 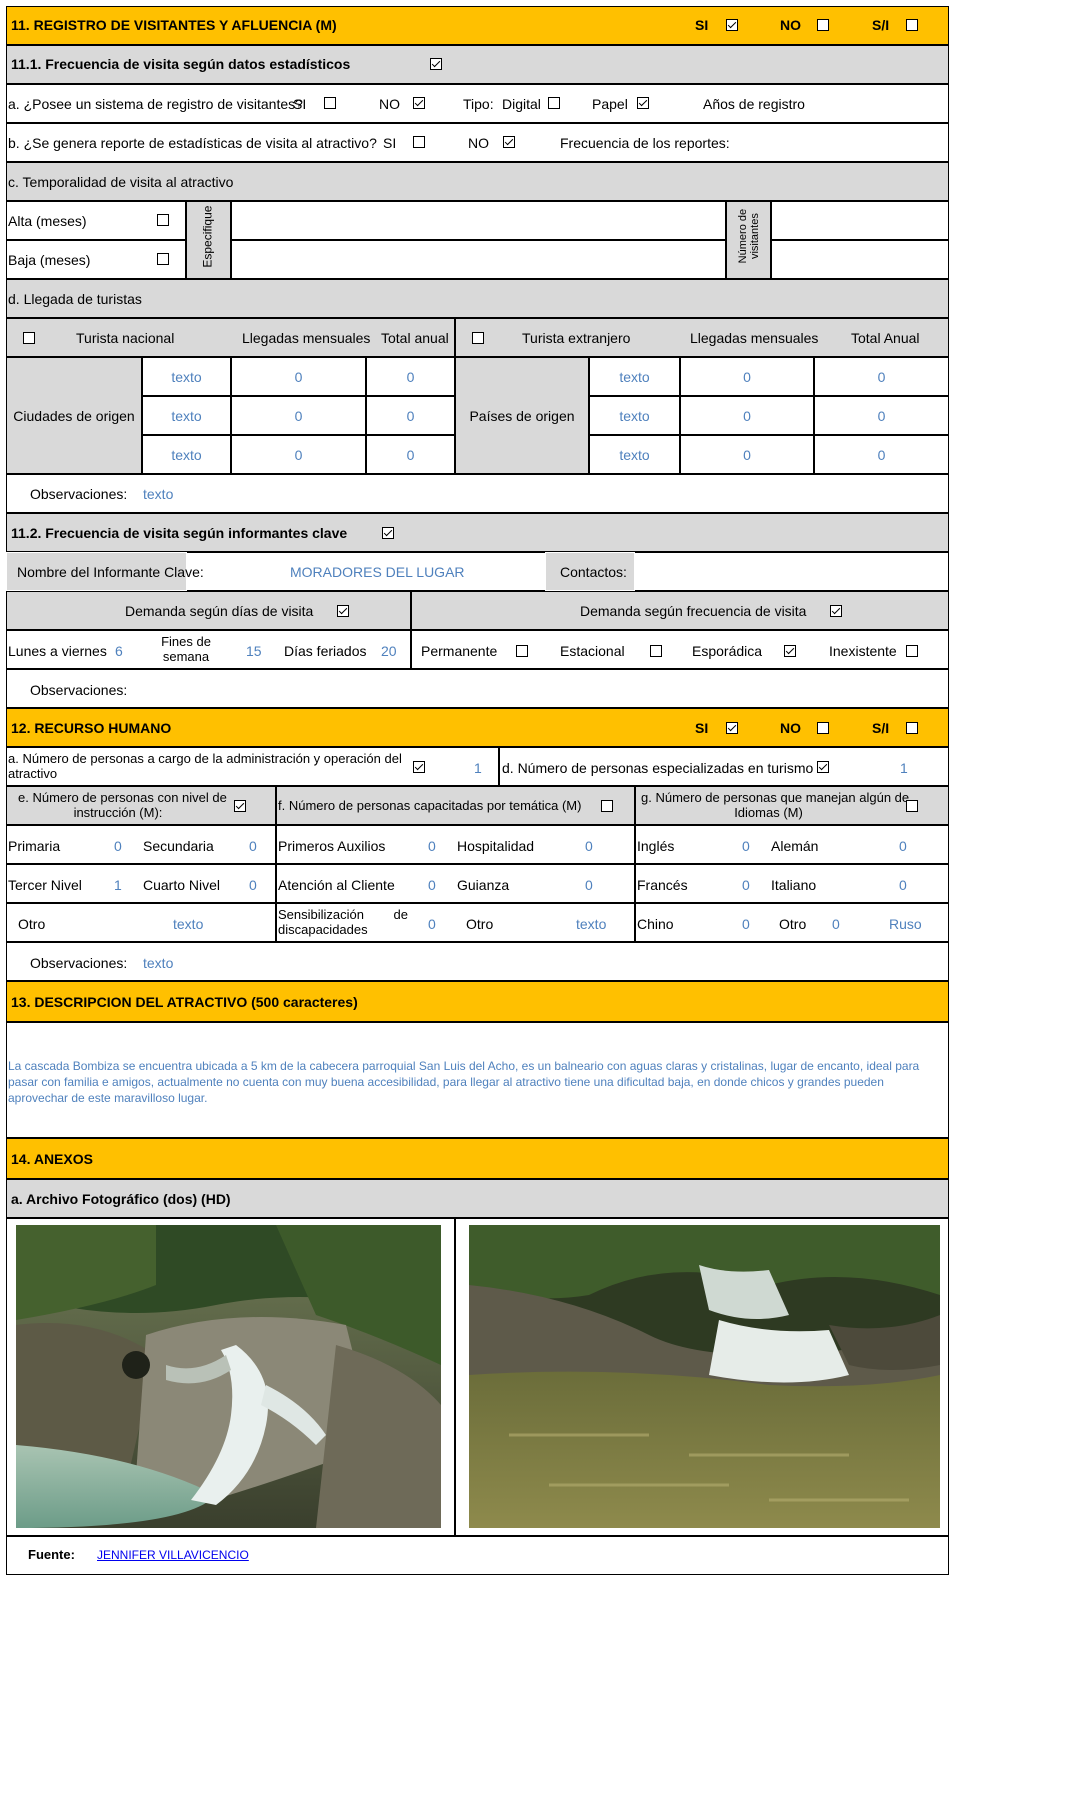 What do you see at coordinates (118, 885) in the screenshot?
I see `tercer-value: 1` at bounding box center [118, 885].